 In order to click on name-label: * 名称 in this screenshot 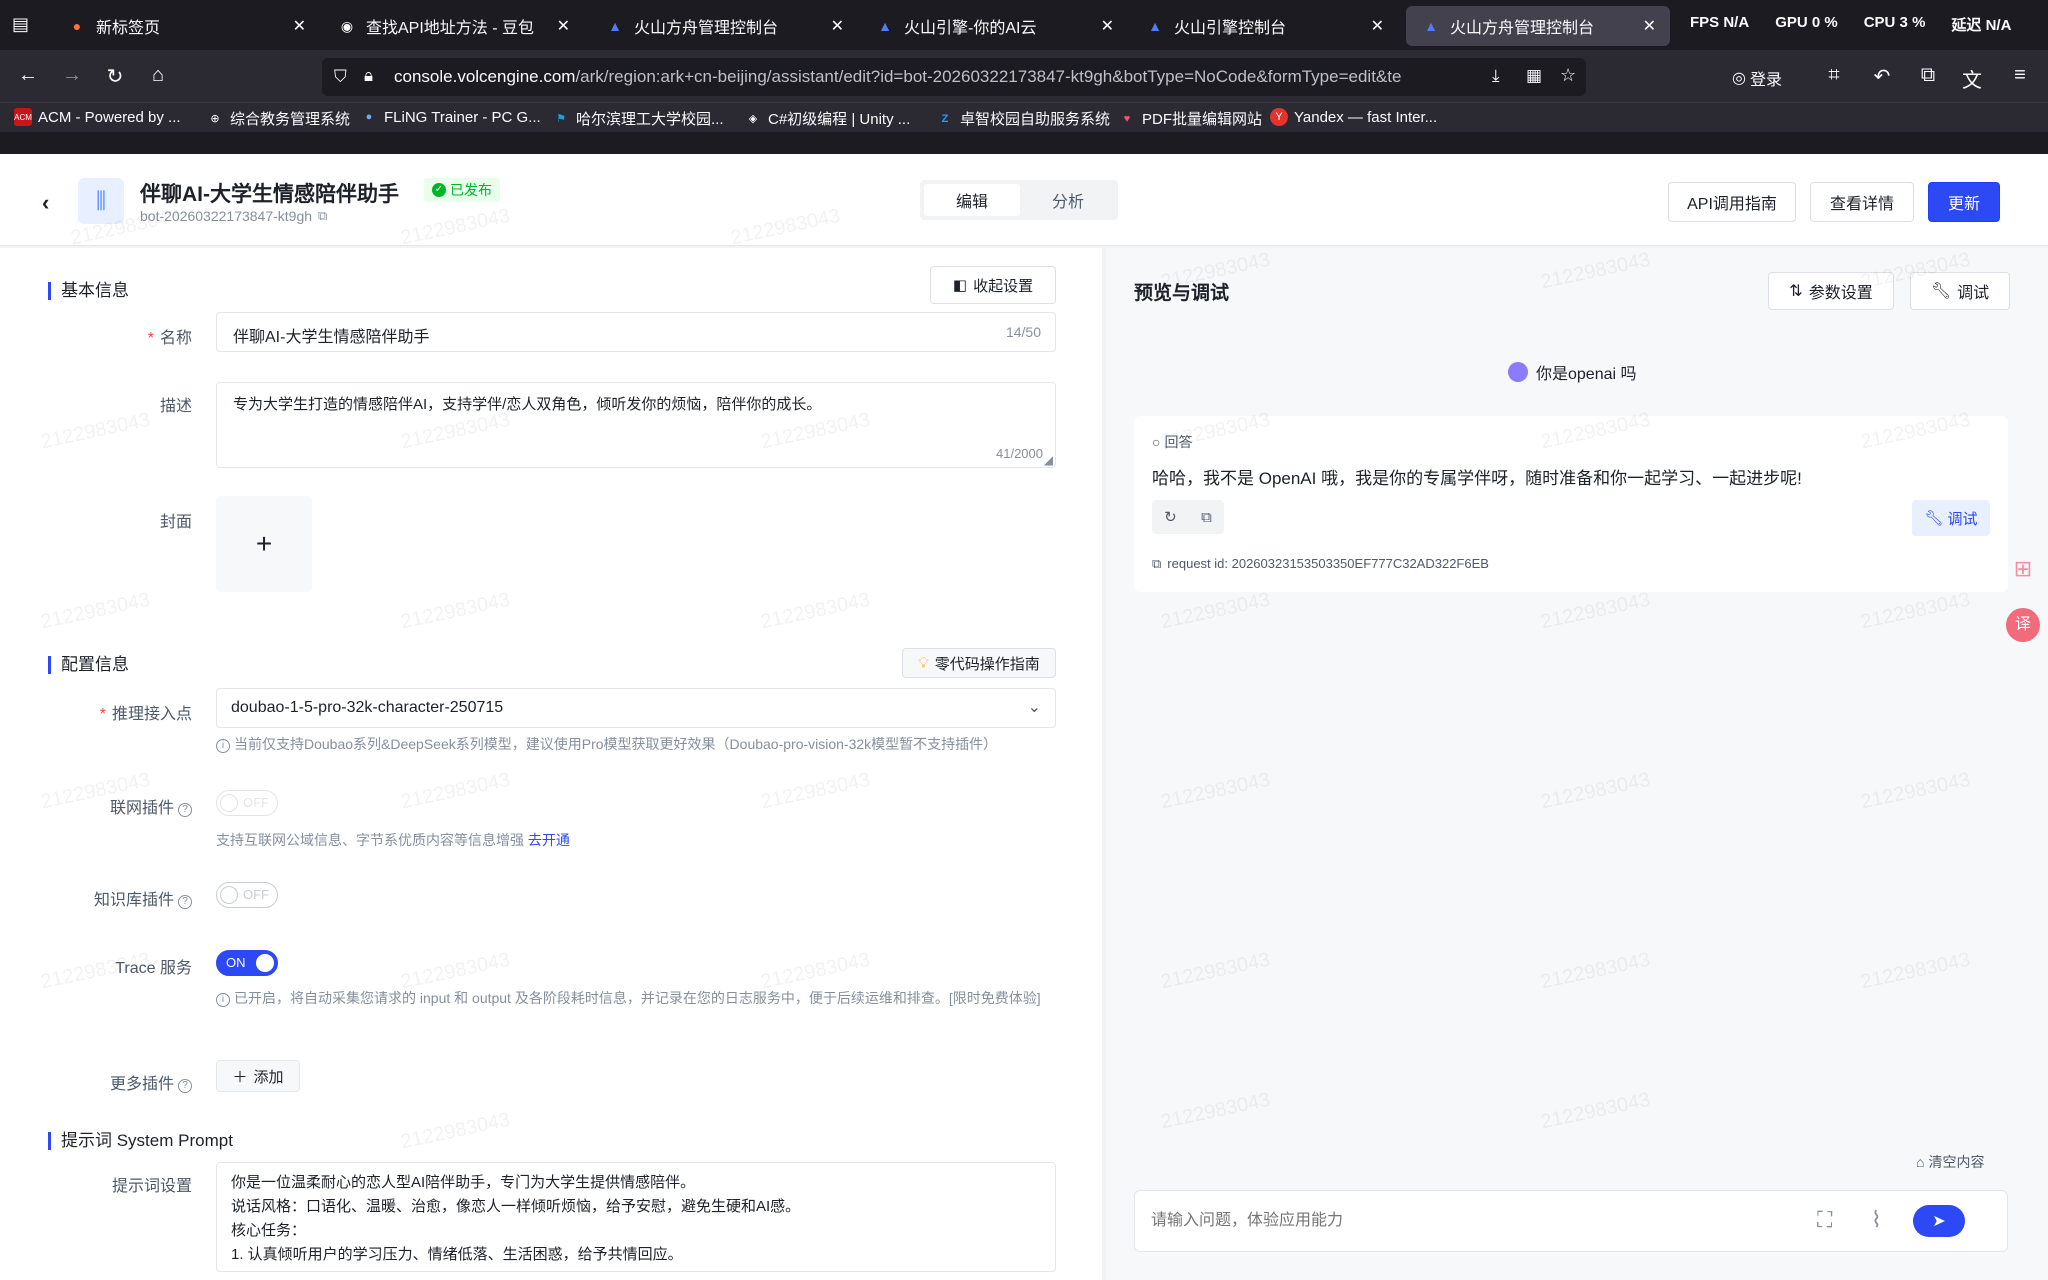, I will do `click(169, 338)`.